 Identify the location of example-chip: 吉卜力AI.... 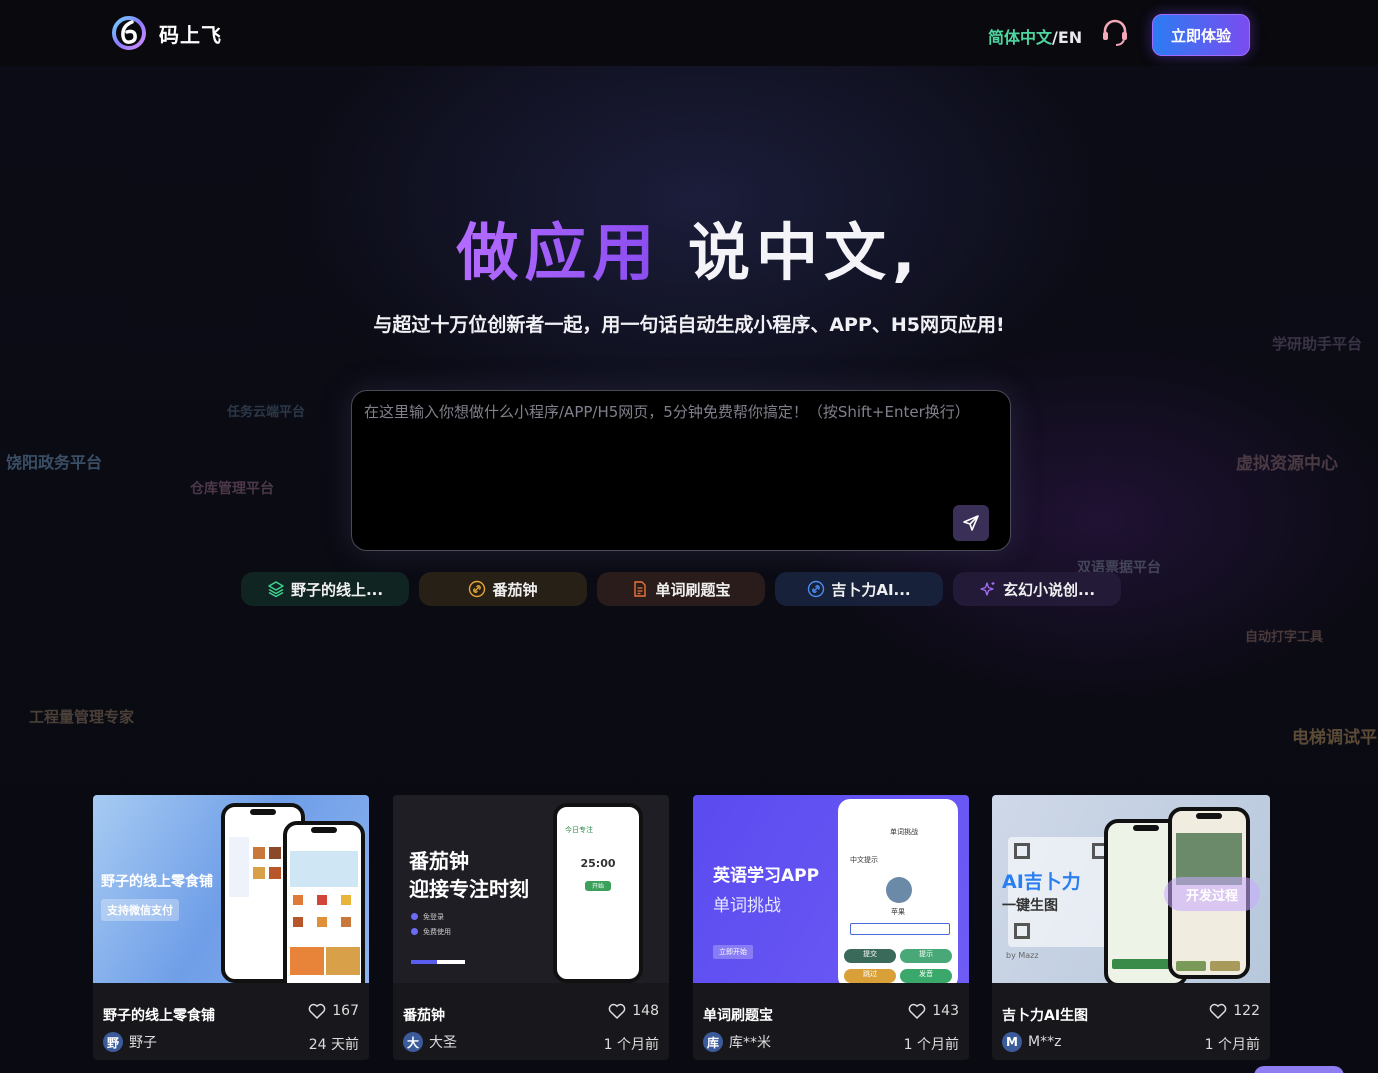
(859, 589).